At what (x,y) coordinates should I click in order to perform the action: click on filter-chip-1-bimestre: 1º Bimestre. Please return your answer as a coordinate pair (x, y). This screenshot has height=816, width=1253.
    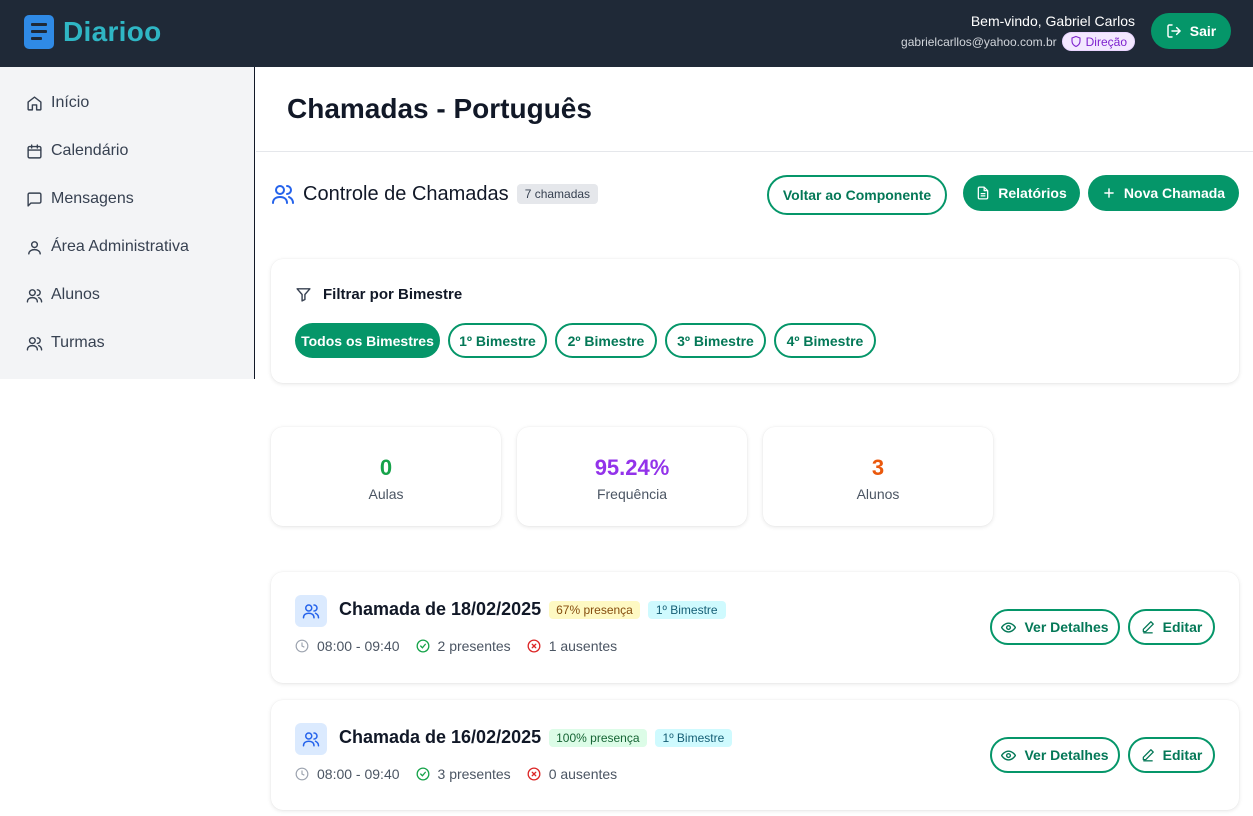
    Looking at the image, I should click on (497, 340).